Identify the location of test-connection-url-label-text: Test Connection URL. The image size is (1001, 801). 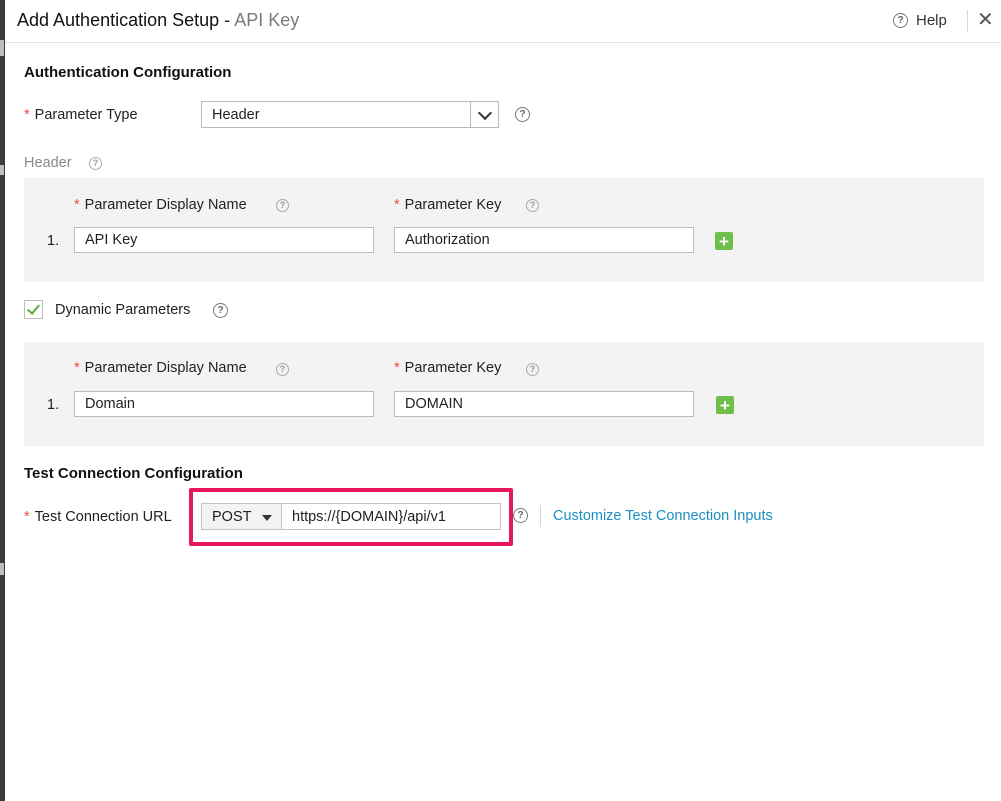
(103, 517).